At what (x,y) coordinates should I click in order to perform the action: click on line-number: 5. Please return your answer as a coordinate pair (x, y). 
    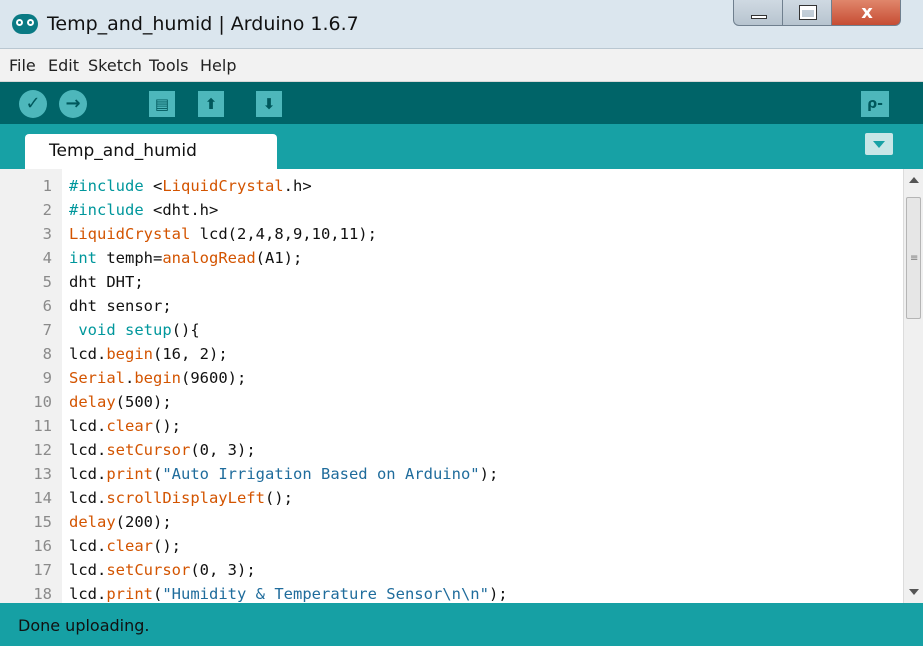
    Looking at the image, I should click on (47, 282).